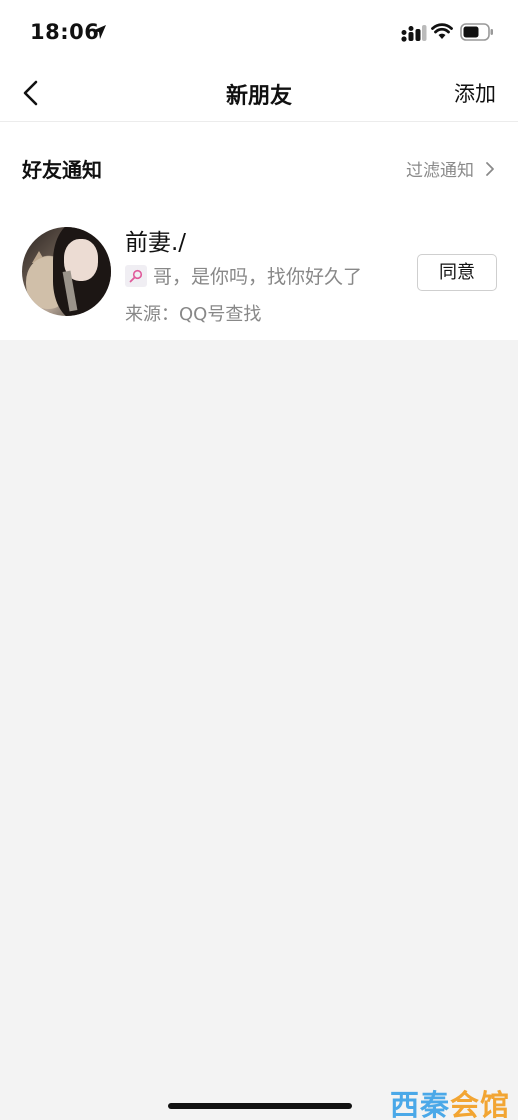 The height and width of the screenshot is (1120, 518). Describe the element at coordinates (490, 168) in the screenshot. I see `chevron-right-icon` at that location.